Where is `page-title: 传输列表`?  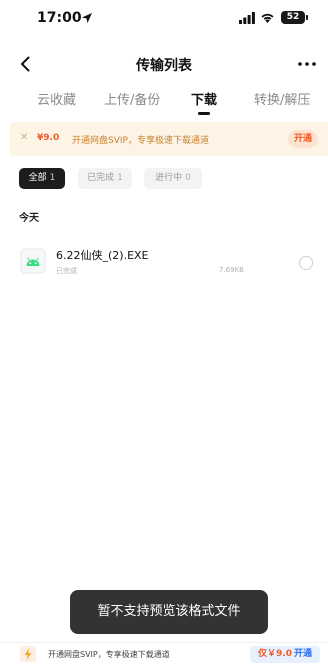 page-title: 传输列表 is located at coordinates (164, 66).